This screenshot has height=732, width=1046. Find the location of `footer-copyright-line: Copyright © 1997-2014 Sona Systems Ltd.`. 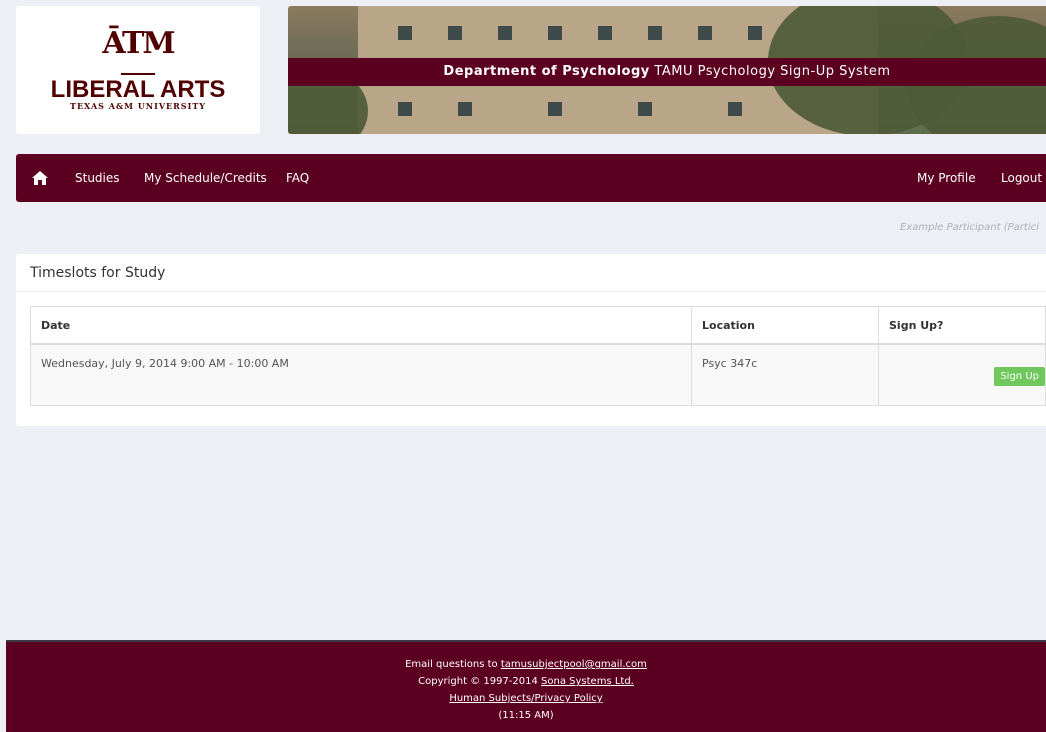

footer-copyright-line: Copyright © 1997-2014 Sona Systems Ltd. is located at coordinates (526, 681).